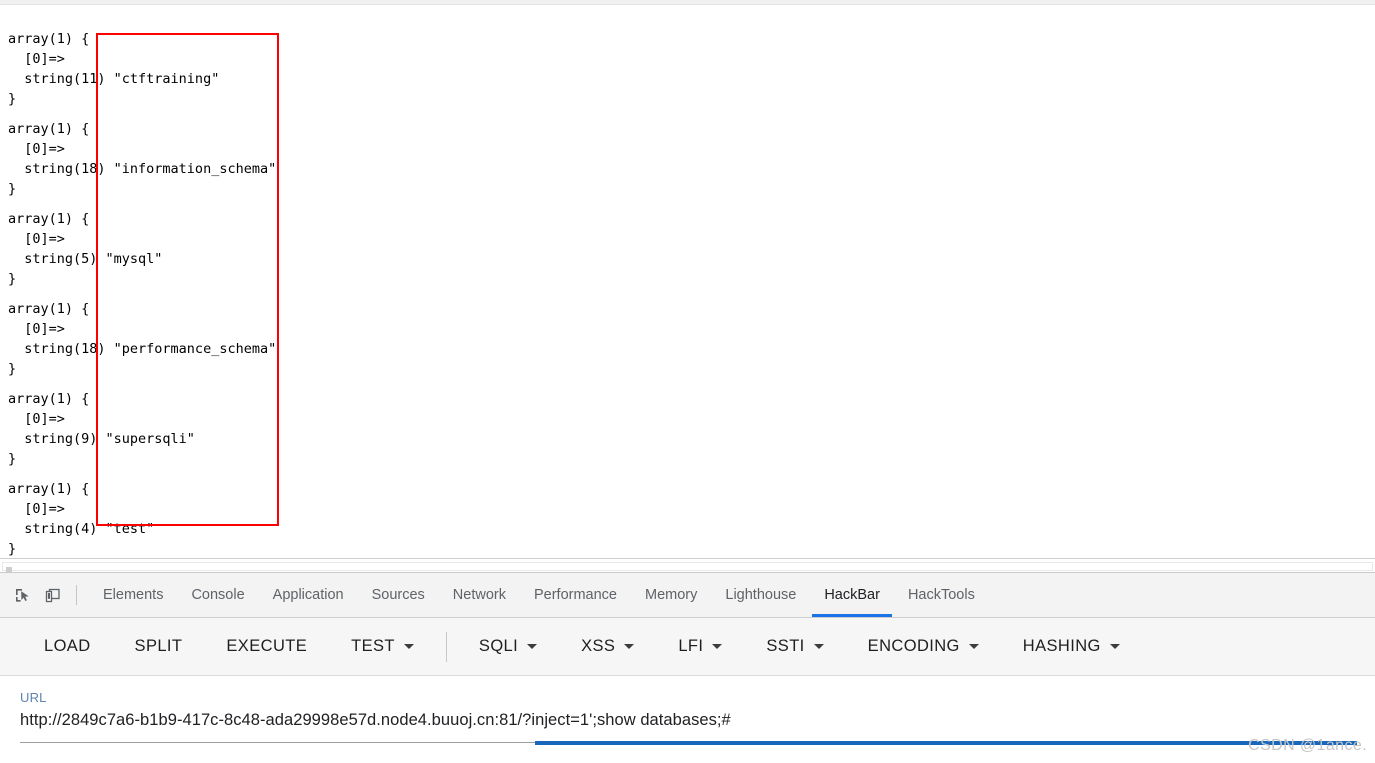 The image size is (1375, 763). What do you see at coordinates (114, 79) in the screenshot?
I see `vardump-value: string(11) "ctftraining"` at bounding box center [114, 79].